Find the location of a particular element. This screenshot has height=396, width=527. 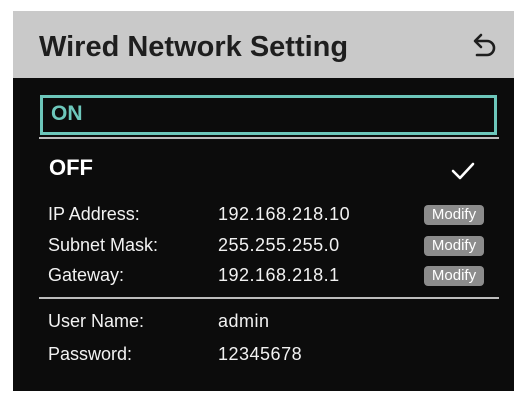

modify-gateway-button: Modify is located at coordinates (454, 276).